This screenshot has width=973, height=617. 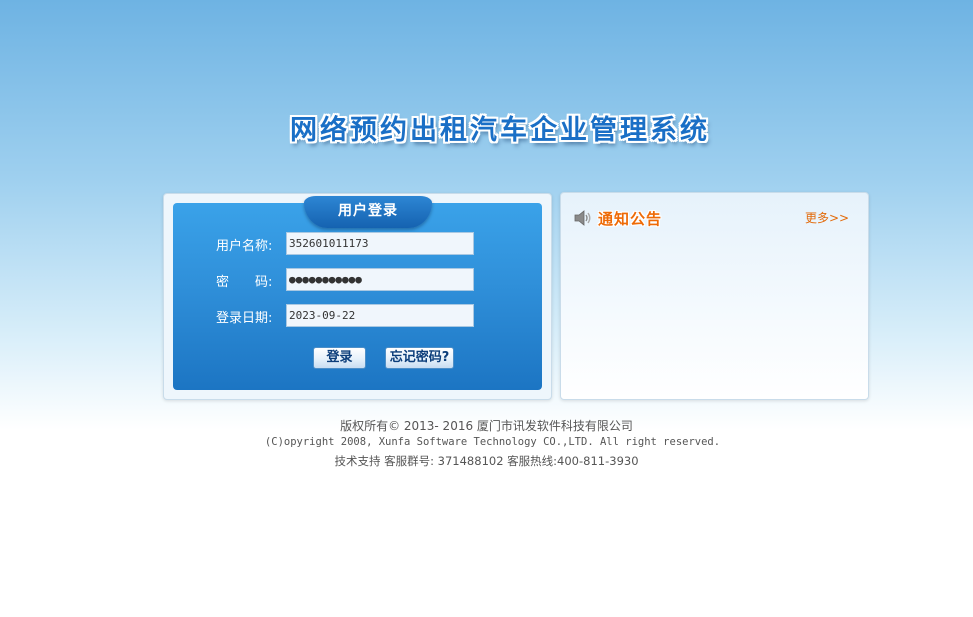 What do you see at coordinates (500, 130) in the screenshot?
I see `page-title: 网络预约出租汽车企业管理系统` at bounding box center [500, 130].